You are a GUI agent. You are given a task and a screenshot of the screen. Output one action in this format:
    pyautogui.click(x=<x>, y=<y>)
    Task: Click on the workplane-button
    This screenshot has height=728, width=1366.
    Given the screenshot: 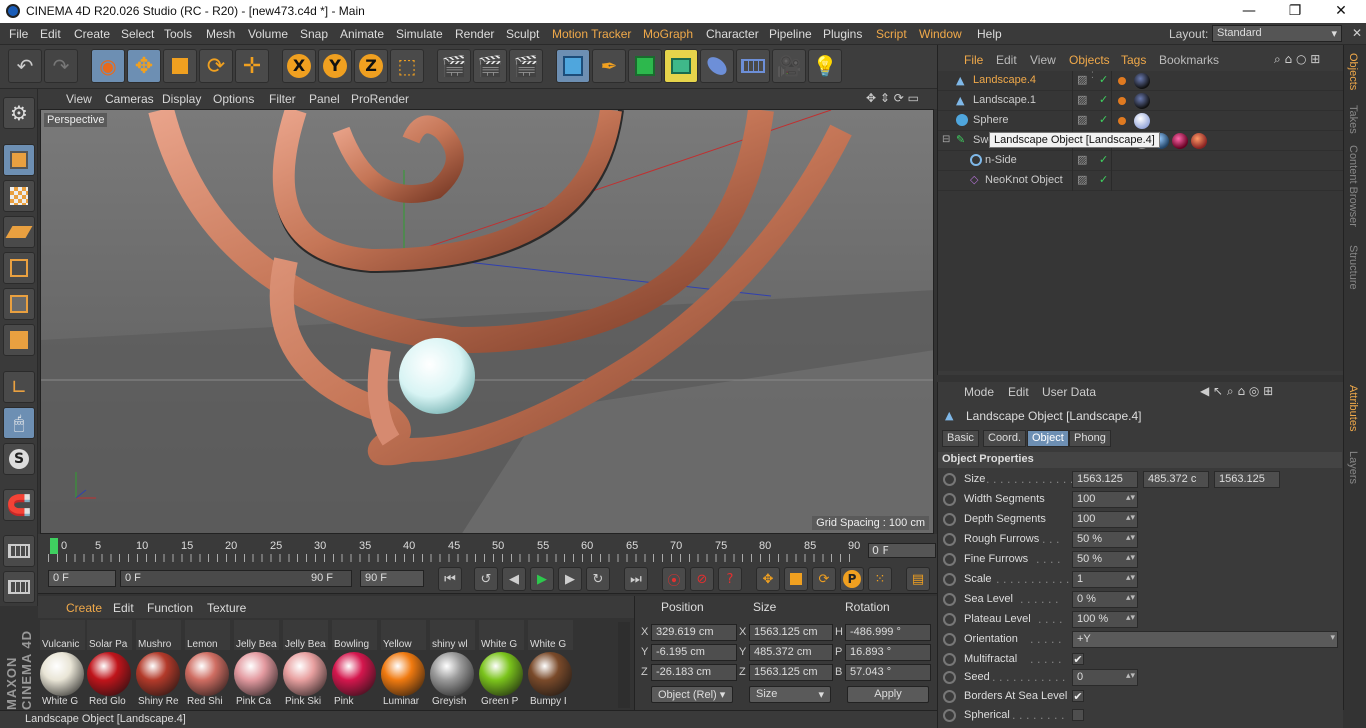 What is the action you would take?
    pyautogui.click(x=19, y=232)
    